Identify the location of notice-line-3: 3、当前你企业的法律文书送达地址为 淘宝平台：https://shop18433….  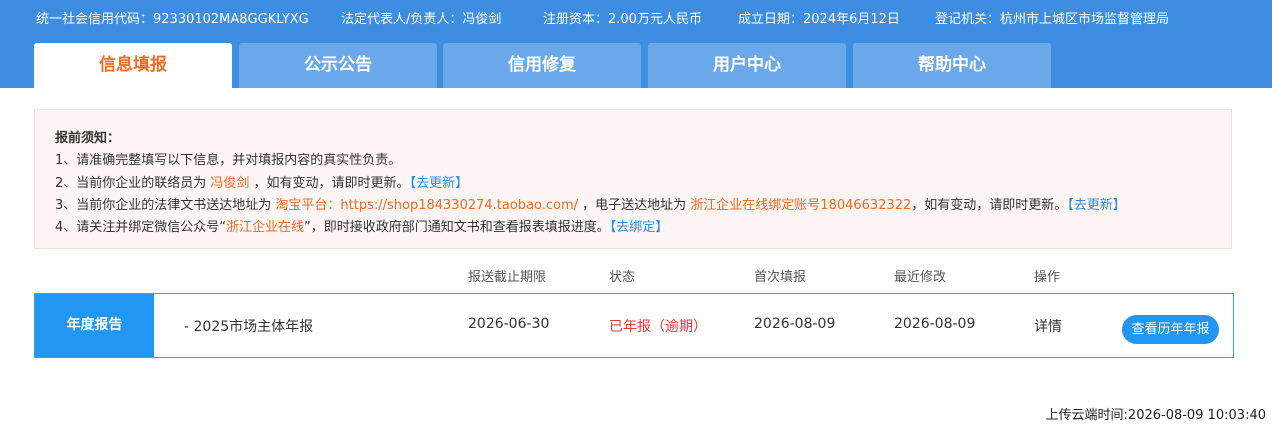
(590, 203).